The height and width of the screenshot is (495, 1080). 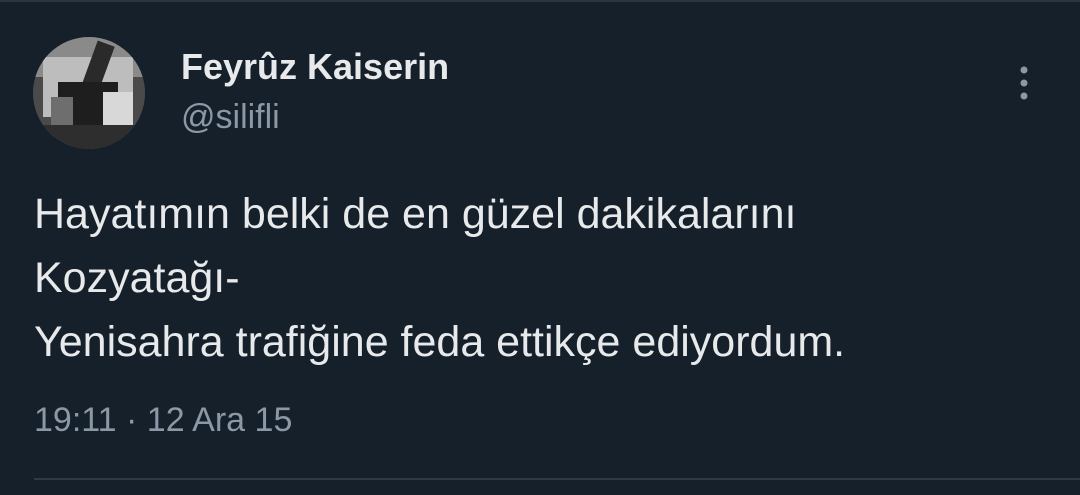 I want to click on tweet-date: 12 Ara 15, so click(x=219, y=420).